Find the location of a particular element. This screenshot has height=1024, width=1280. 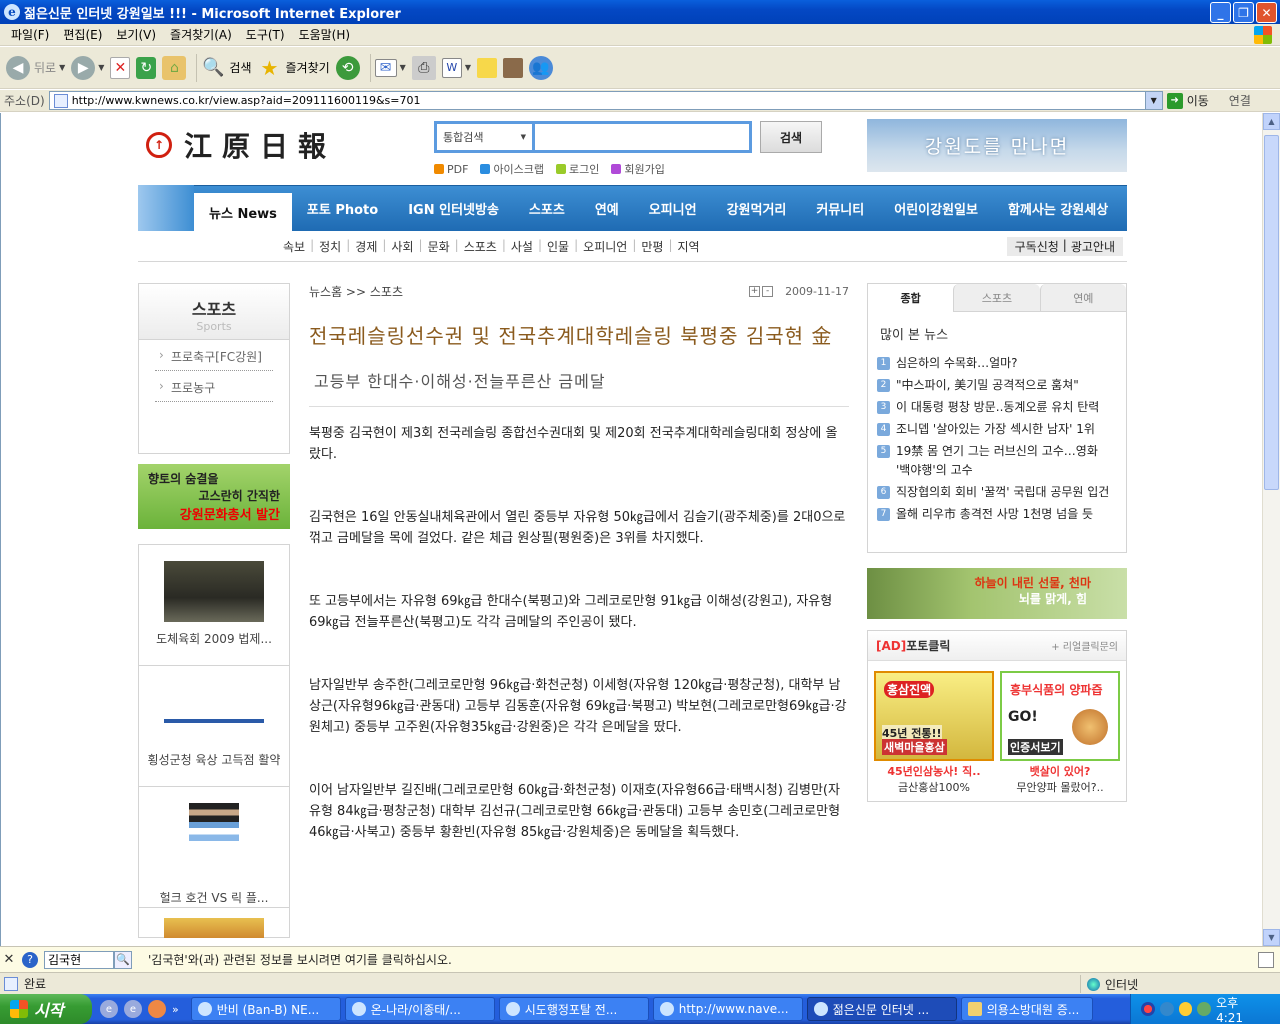

gnb-news: 뉴스 News is located at coordinates (243, 212).